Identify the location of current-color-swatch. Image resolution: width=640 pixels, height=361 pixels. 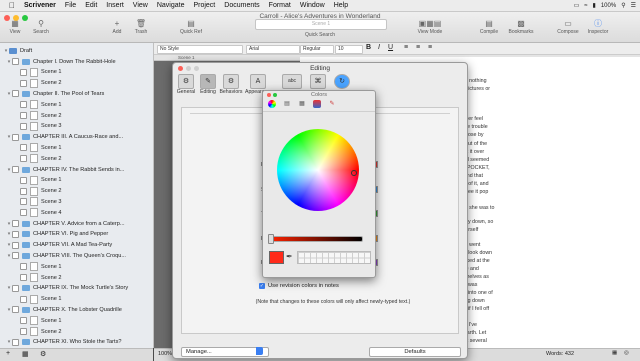
(276, 257).